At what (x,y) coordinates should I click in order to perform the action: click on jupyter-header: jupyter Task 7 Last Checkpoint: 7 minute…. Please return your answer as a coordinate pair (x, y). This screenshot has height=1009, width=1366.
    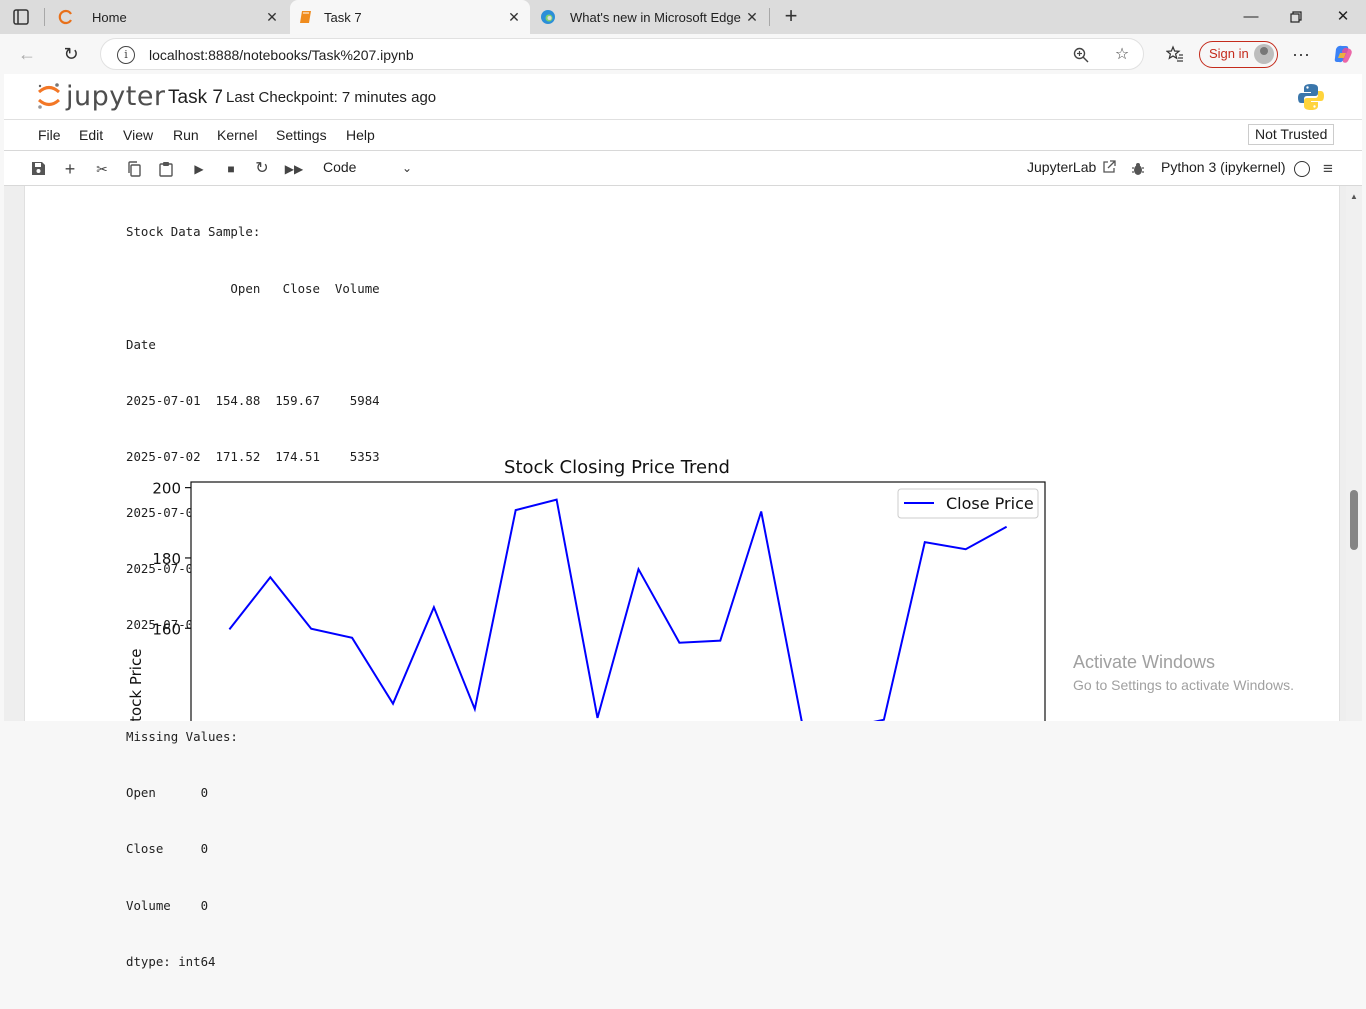
    Looking at the image, I should click on (683, 97).